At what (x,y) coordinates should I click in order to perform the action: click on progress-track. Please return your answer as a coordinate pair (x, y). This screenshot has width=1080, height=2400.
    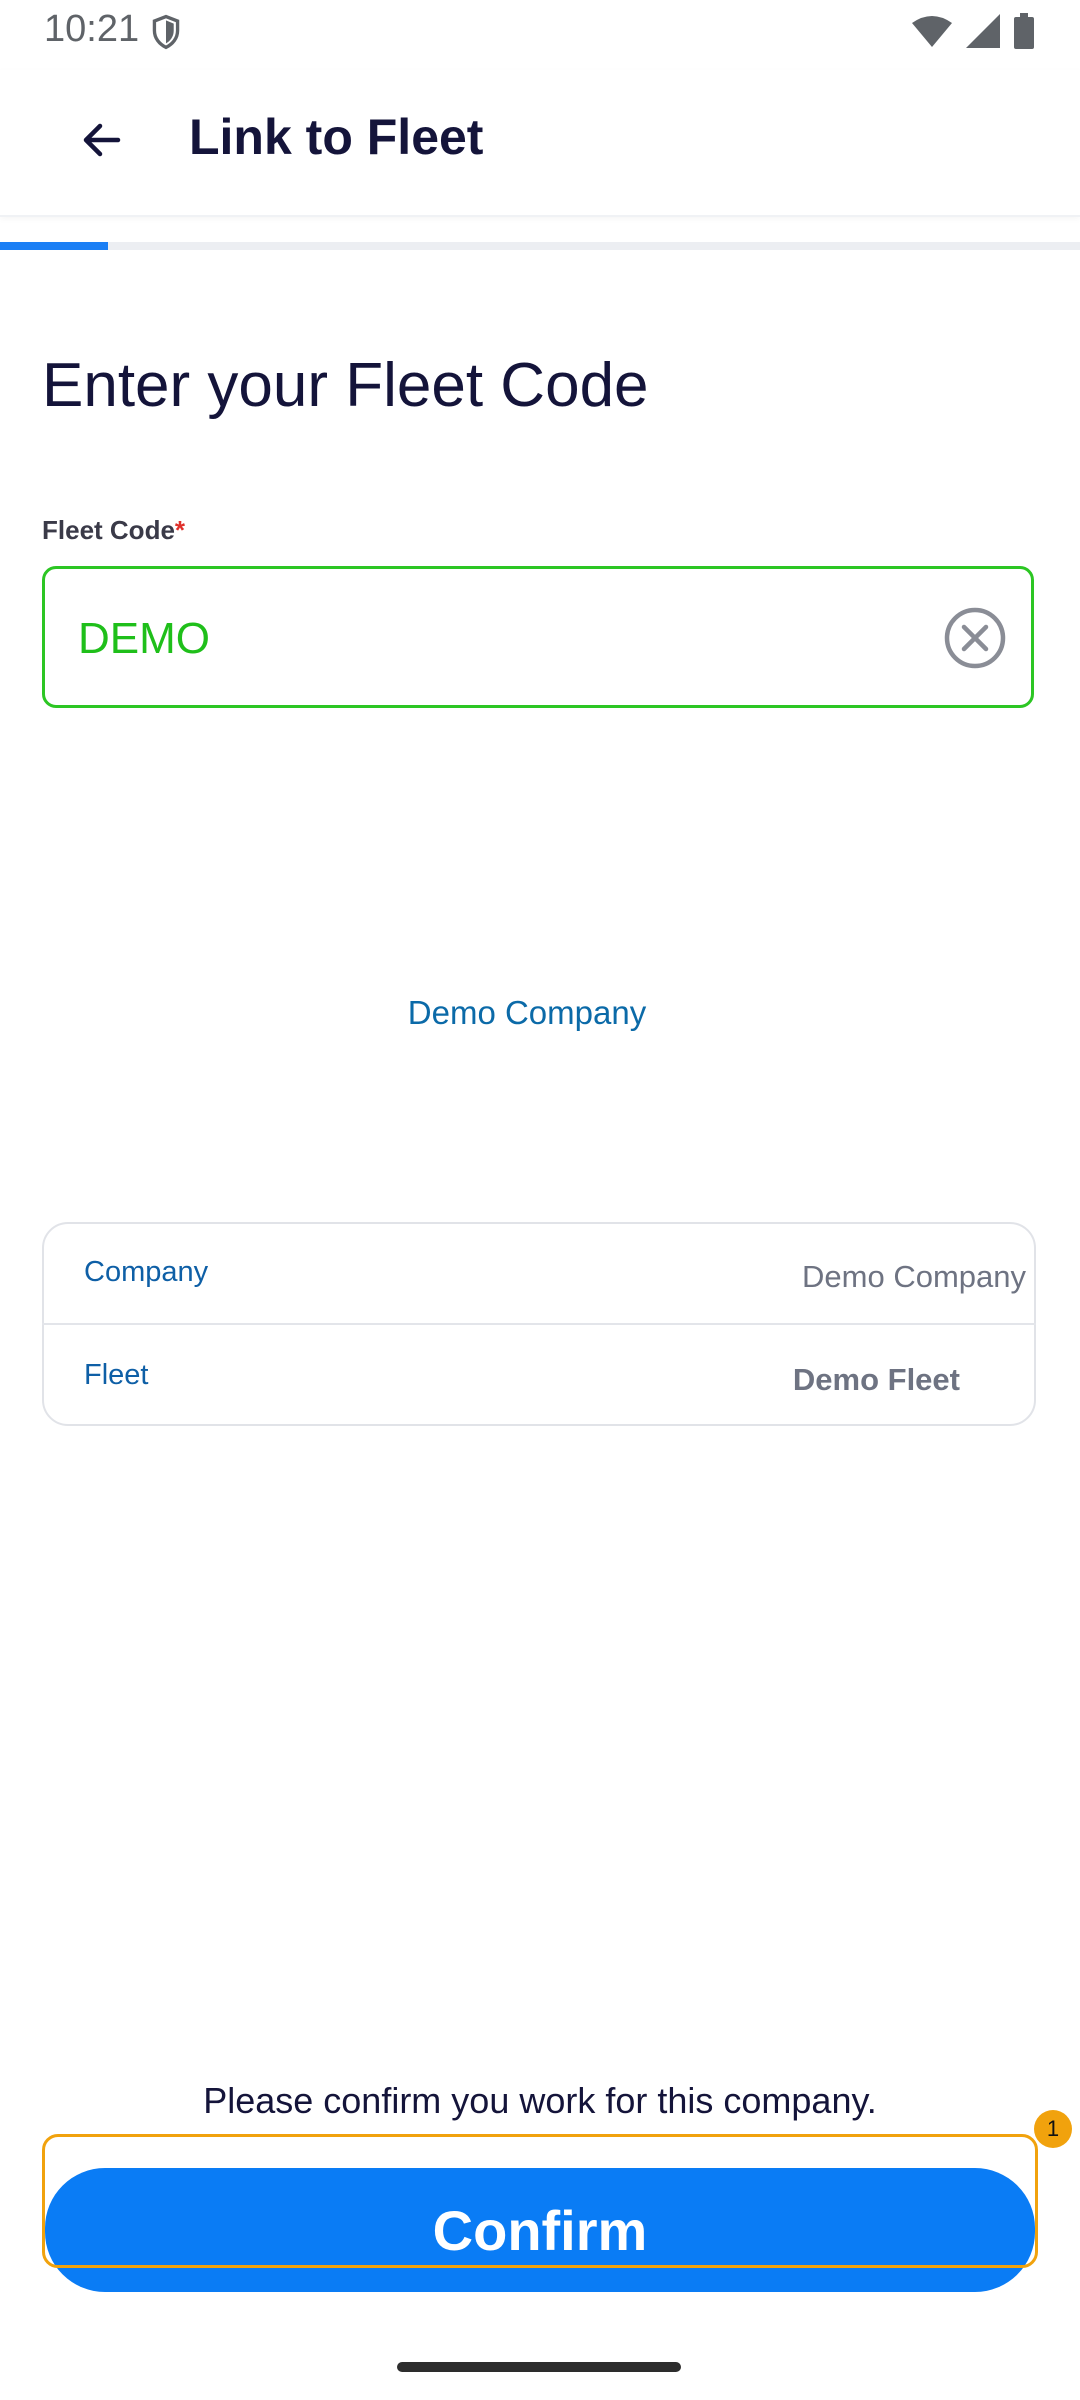
    Looking at the image, I should click on (540, 246).